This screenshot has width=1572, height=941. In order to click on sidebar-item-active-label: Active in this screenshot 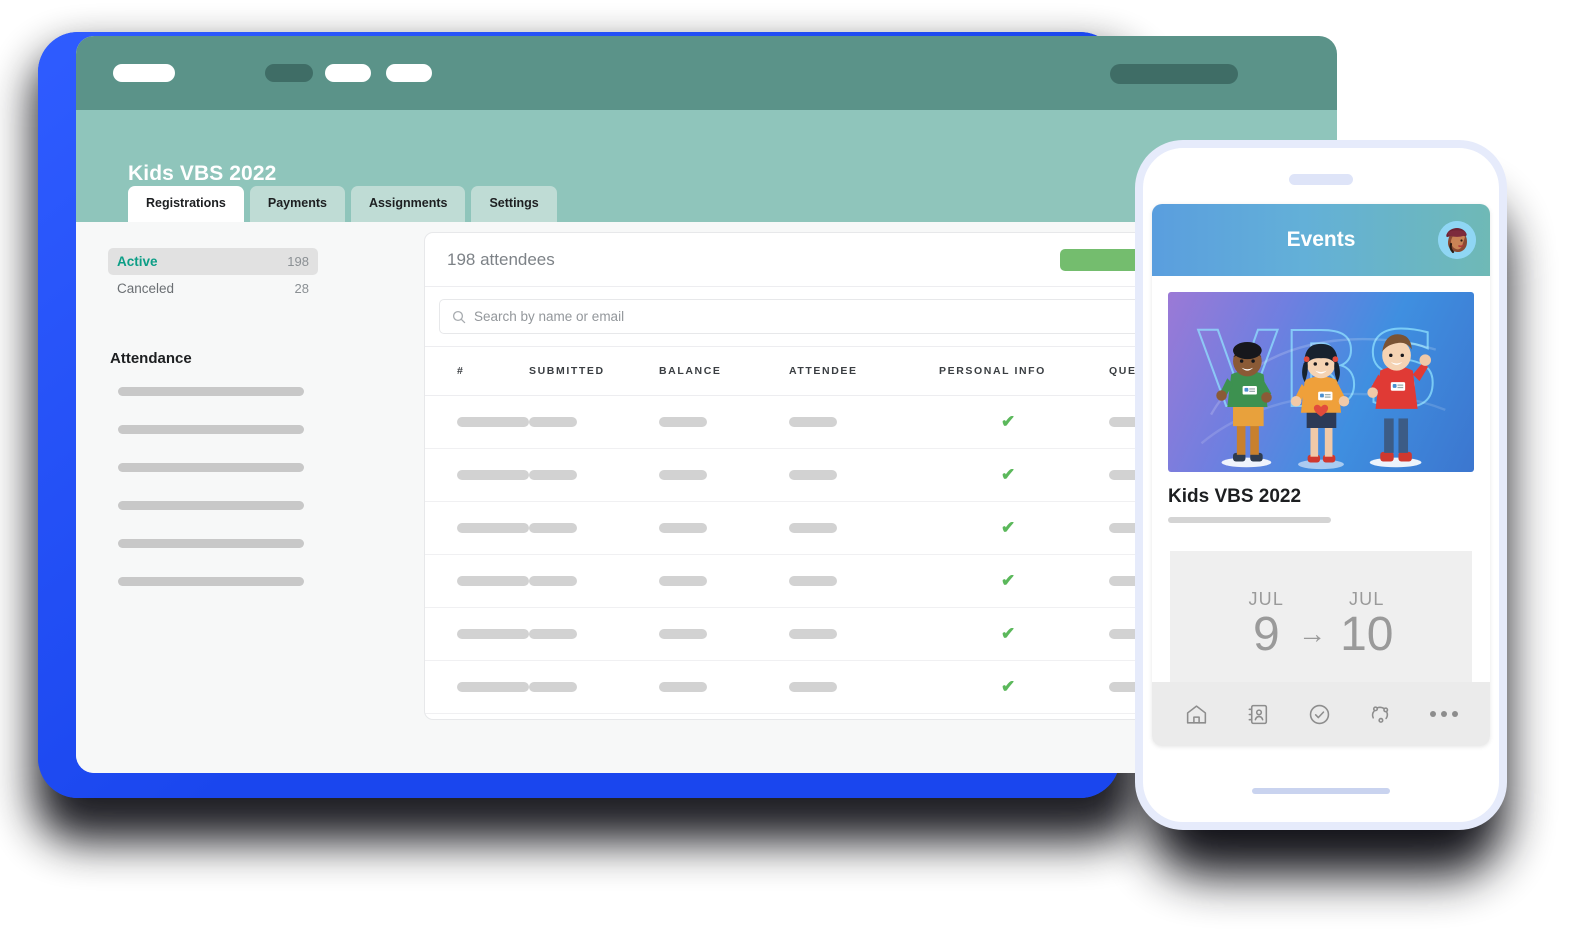, I will do `click(137, 261)`.